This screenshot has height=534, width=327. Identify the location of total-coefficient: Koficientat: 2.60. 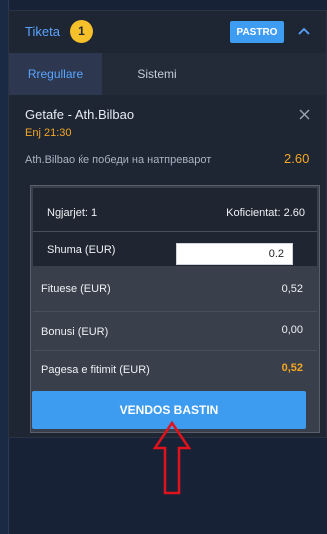
(265, 213).